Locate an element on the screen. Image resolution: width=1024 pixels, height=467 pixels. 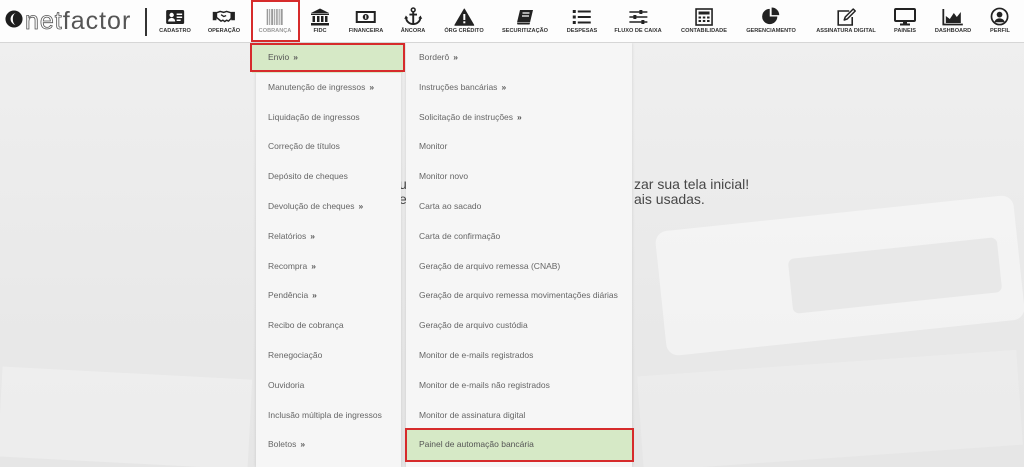
menu-item-label: Renegociação is located at coordinates (295, 354).